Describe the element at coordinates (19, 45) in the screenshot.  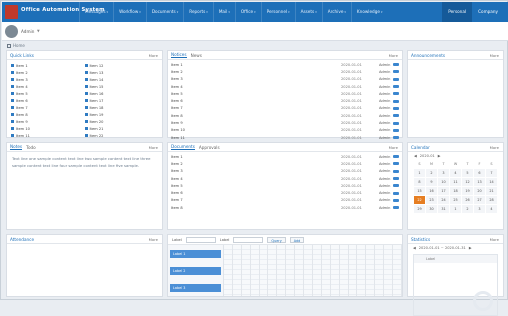
I see `breadcrumb-label: Home` at that location.